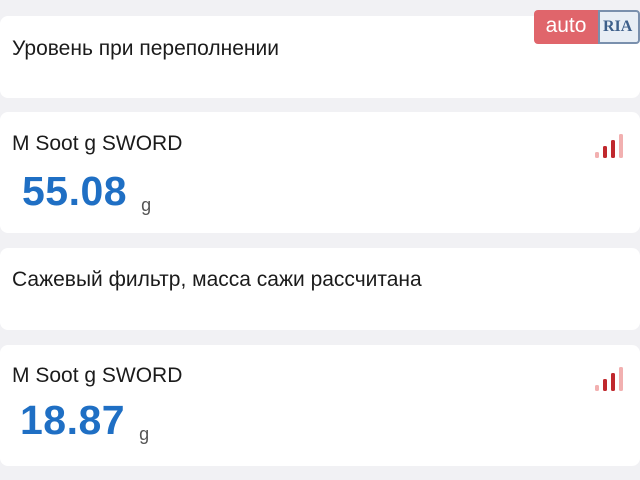 This screenshot has width=640, height=480. What do you see at coordinates (75, 191) in the screenshot?
I see `soot-mass-value-1: 55.08` at bounding box center [75, 191].